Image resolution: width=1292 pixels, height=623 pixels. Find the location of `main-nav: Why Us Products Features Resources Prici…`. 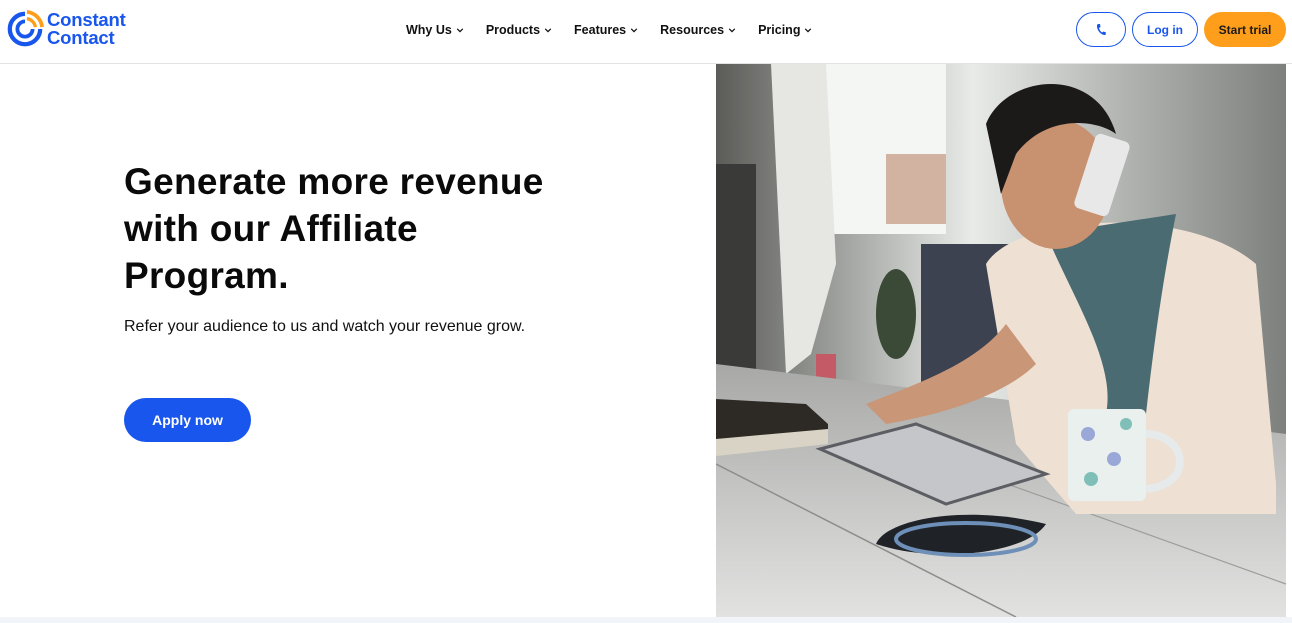

main-nav: Why Us Products Features Resources Prici… is located at coordinates (620, 30).